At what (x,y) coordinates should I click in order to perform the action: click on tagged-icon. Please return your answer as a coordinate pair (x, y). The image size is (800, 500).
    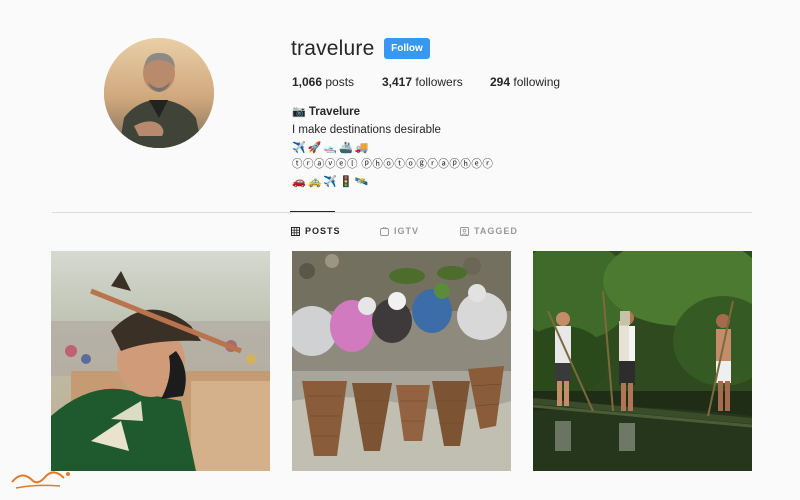
    Looking at the image, I should click on (464, 231).